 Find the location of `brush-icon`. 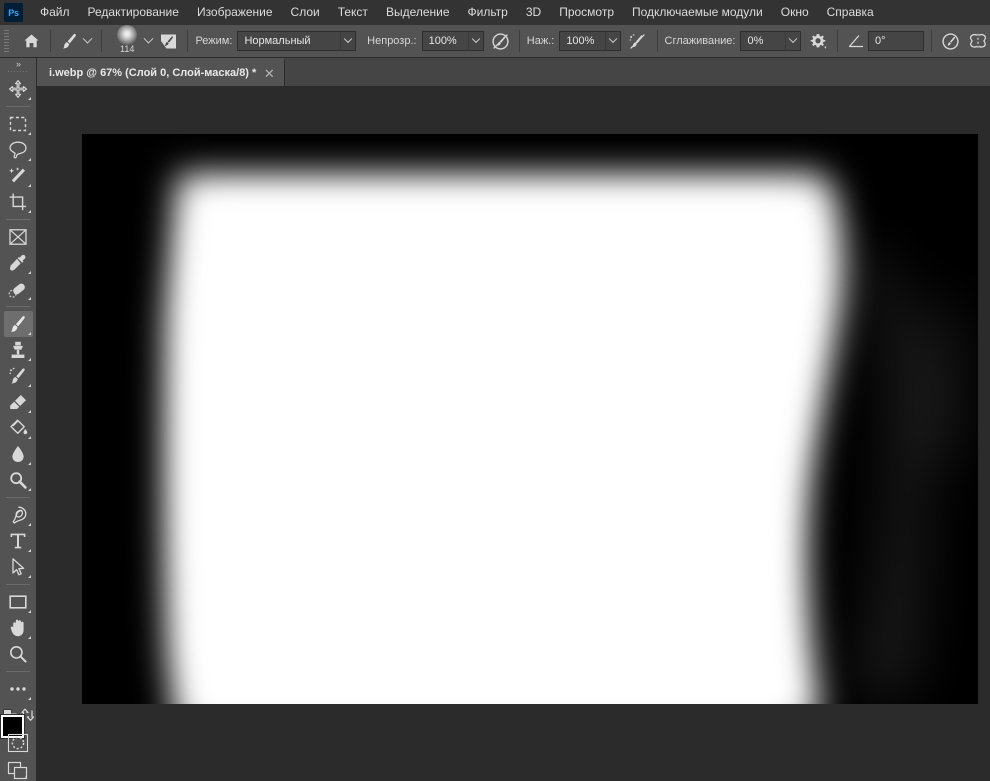

brush-icon is located at coordinates (18, 324).